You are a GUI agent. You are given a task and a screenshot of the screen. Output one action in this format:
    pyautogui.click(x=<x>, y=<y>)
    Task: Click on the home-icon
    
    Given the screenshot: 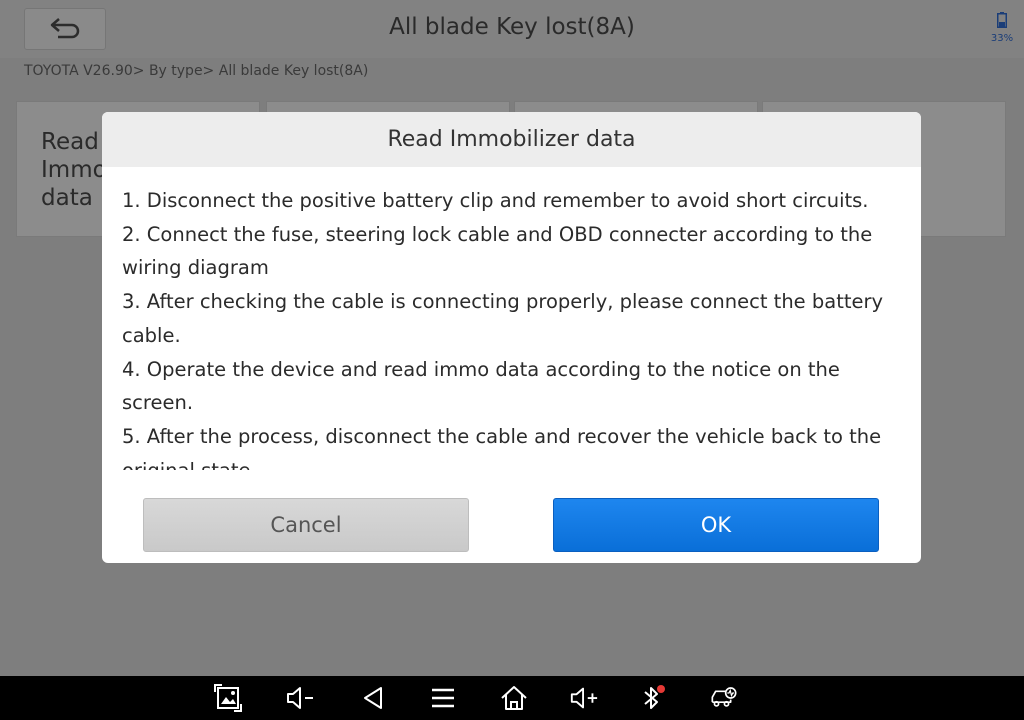 What is the action you would take?
    pyautogui.click(x=514, y=698)
    